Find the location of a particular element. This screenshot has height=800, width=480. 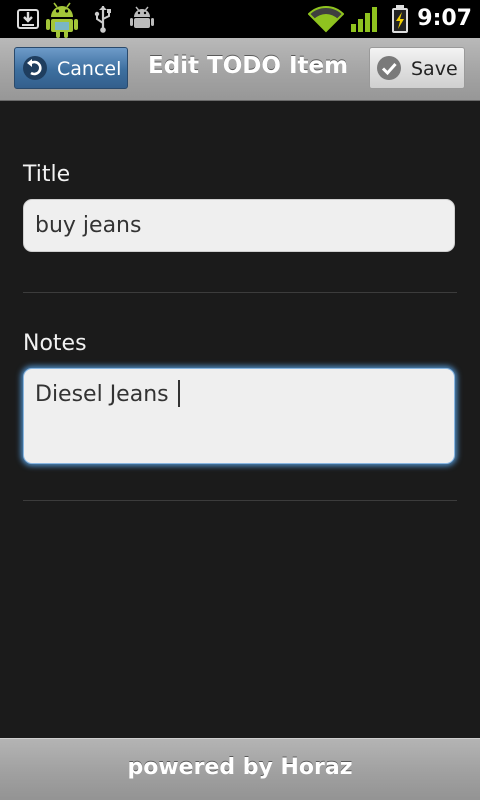

action-bar: Cancel Edit TODO Item Save is located at coordinates (240, 69).